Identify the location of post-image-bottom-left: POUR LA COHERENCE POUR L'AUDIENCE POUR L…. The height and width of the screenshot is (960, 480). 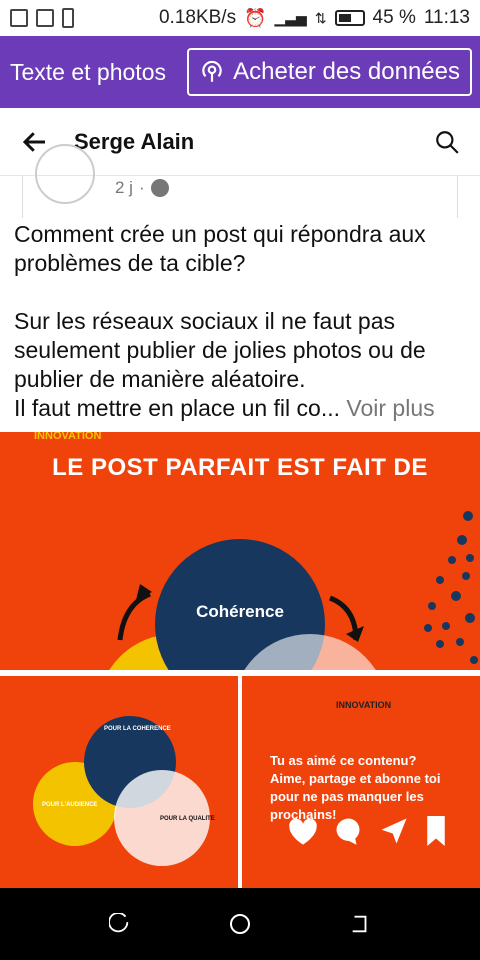
(119, 782).